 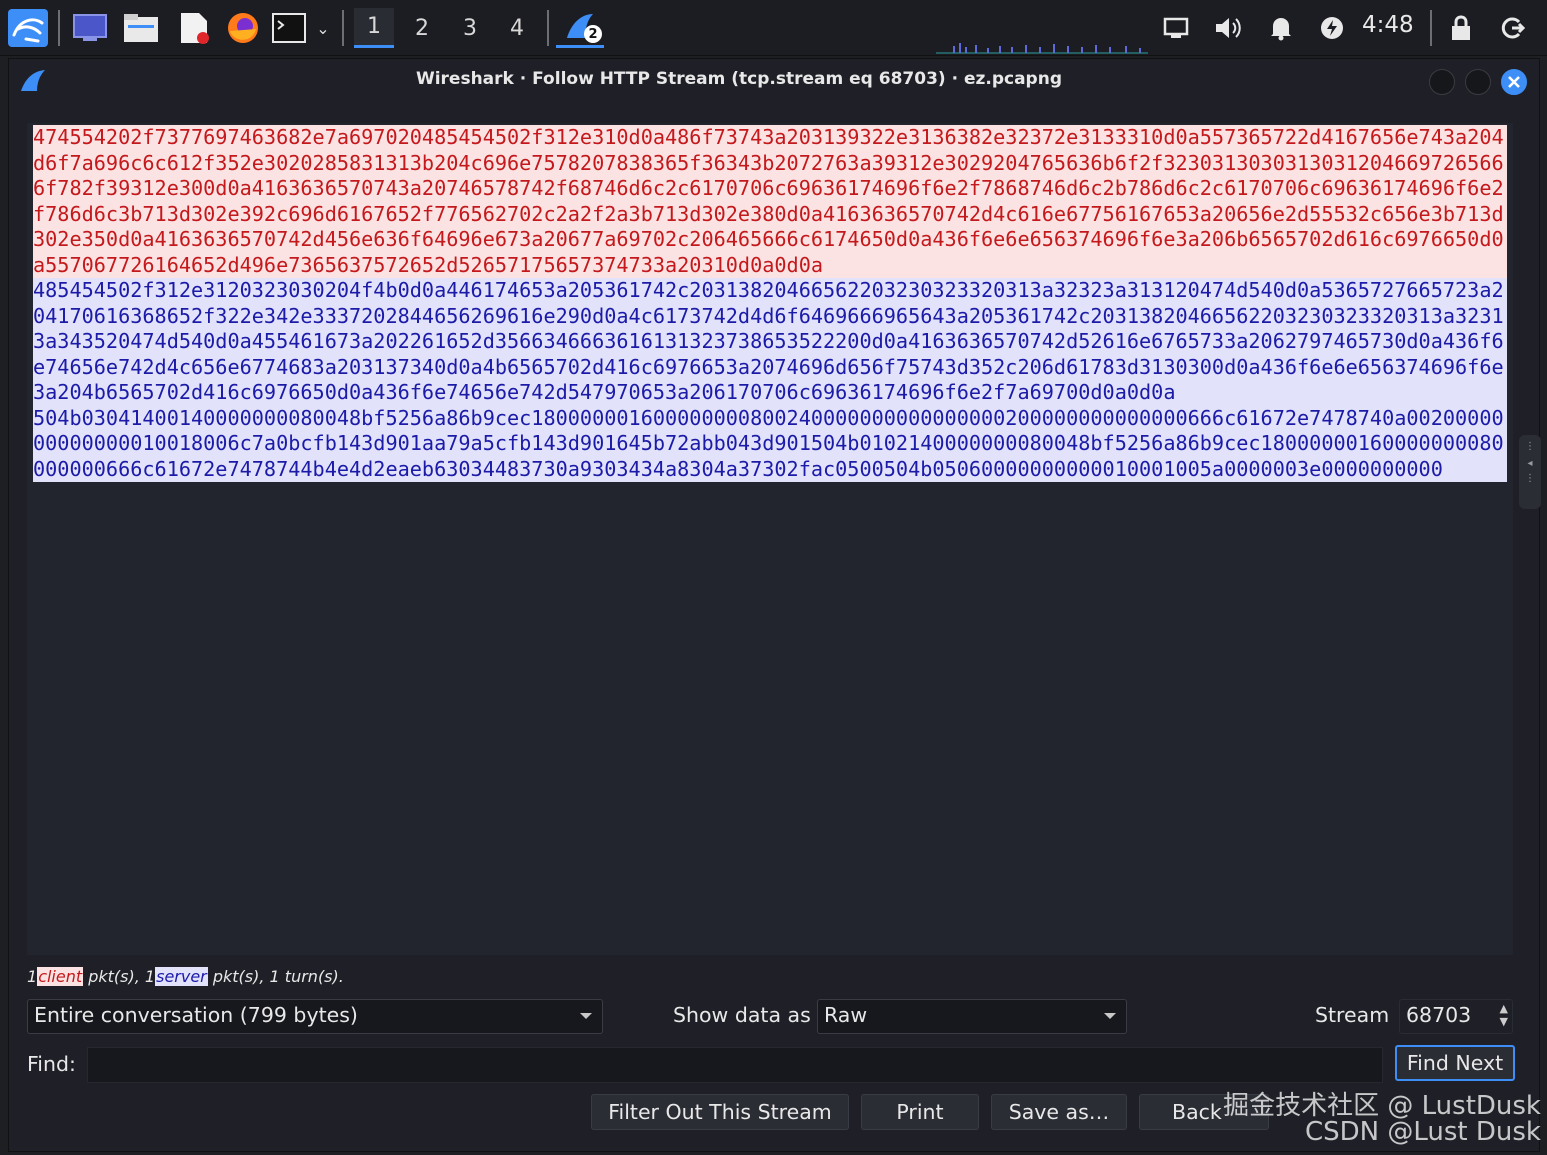 I want to click on client-count: 1, so click(x=32, y=976).